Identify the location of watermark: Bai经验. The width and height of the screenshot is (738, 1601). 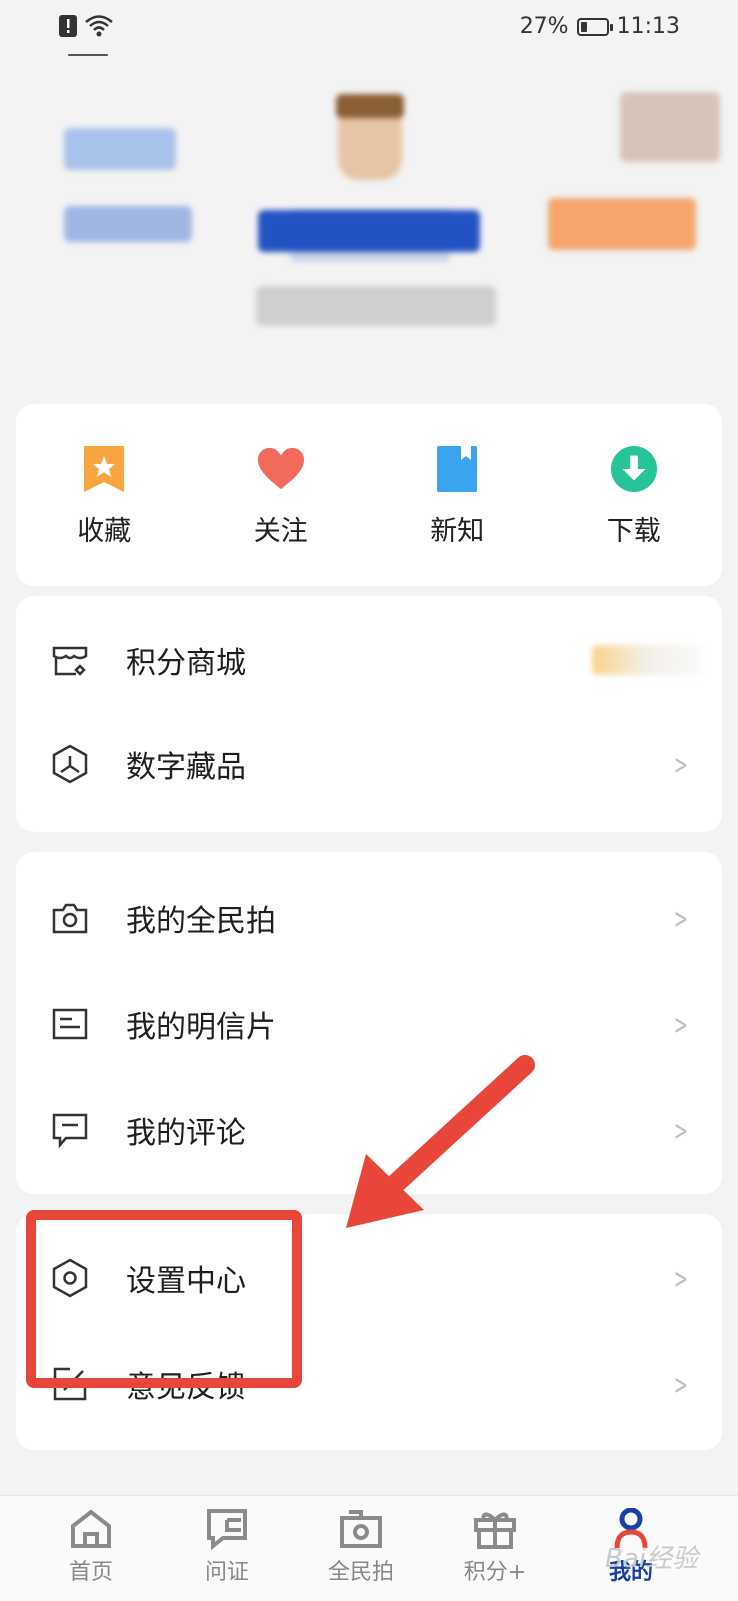
(651, 1559).